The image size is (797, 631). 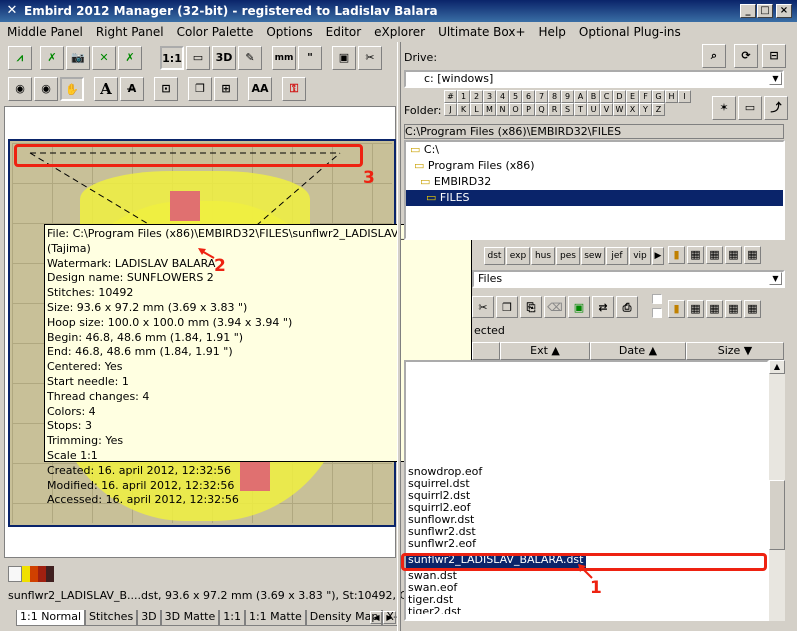 I want to click on letter-button: E, so click(x=632, y=96).